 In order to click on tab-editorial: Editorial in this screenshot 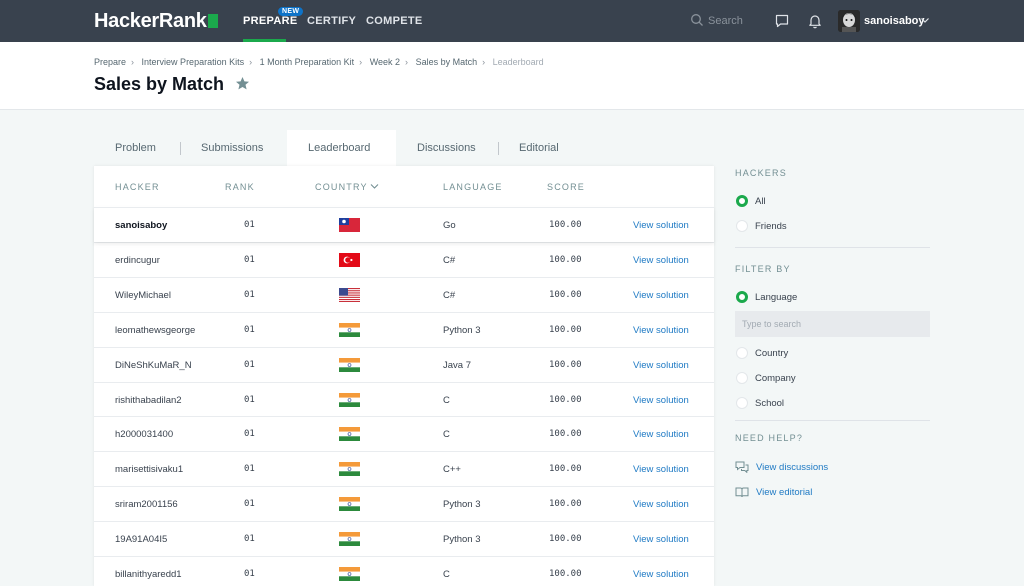, I will do `click(539, 148)`.